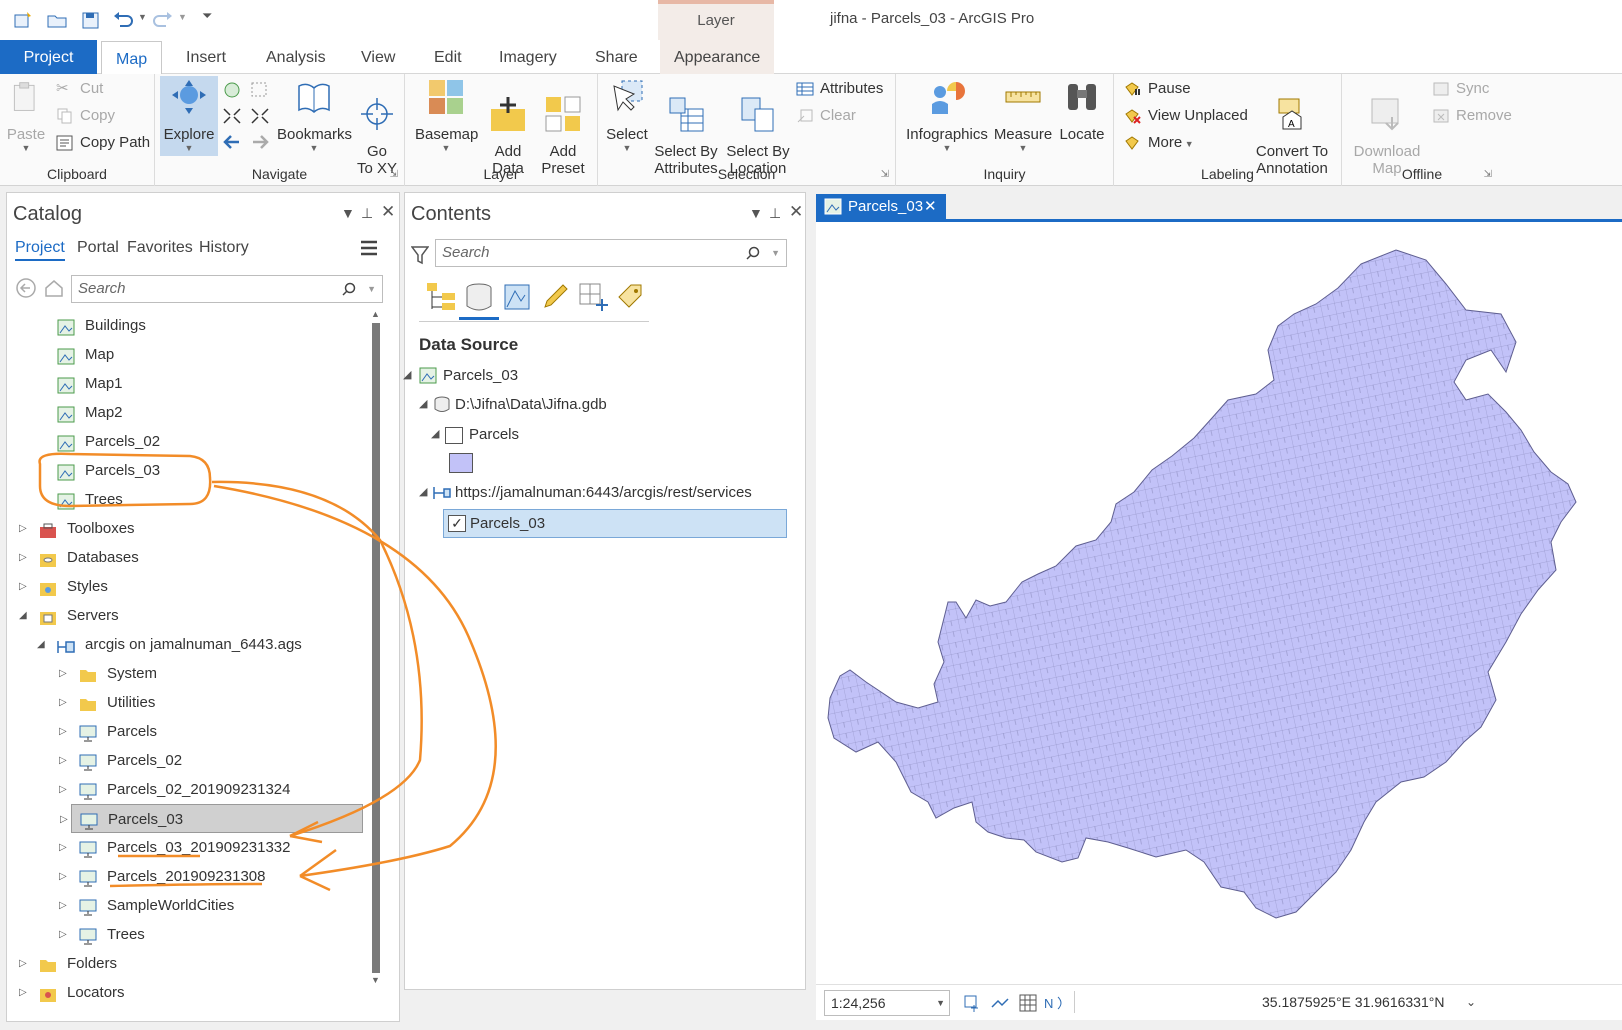 Image resolution: width=1622 pixels, height=1030 pixels. I want to click on select-by-location-button: Select By Location, so click(758, 127).